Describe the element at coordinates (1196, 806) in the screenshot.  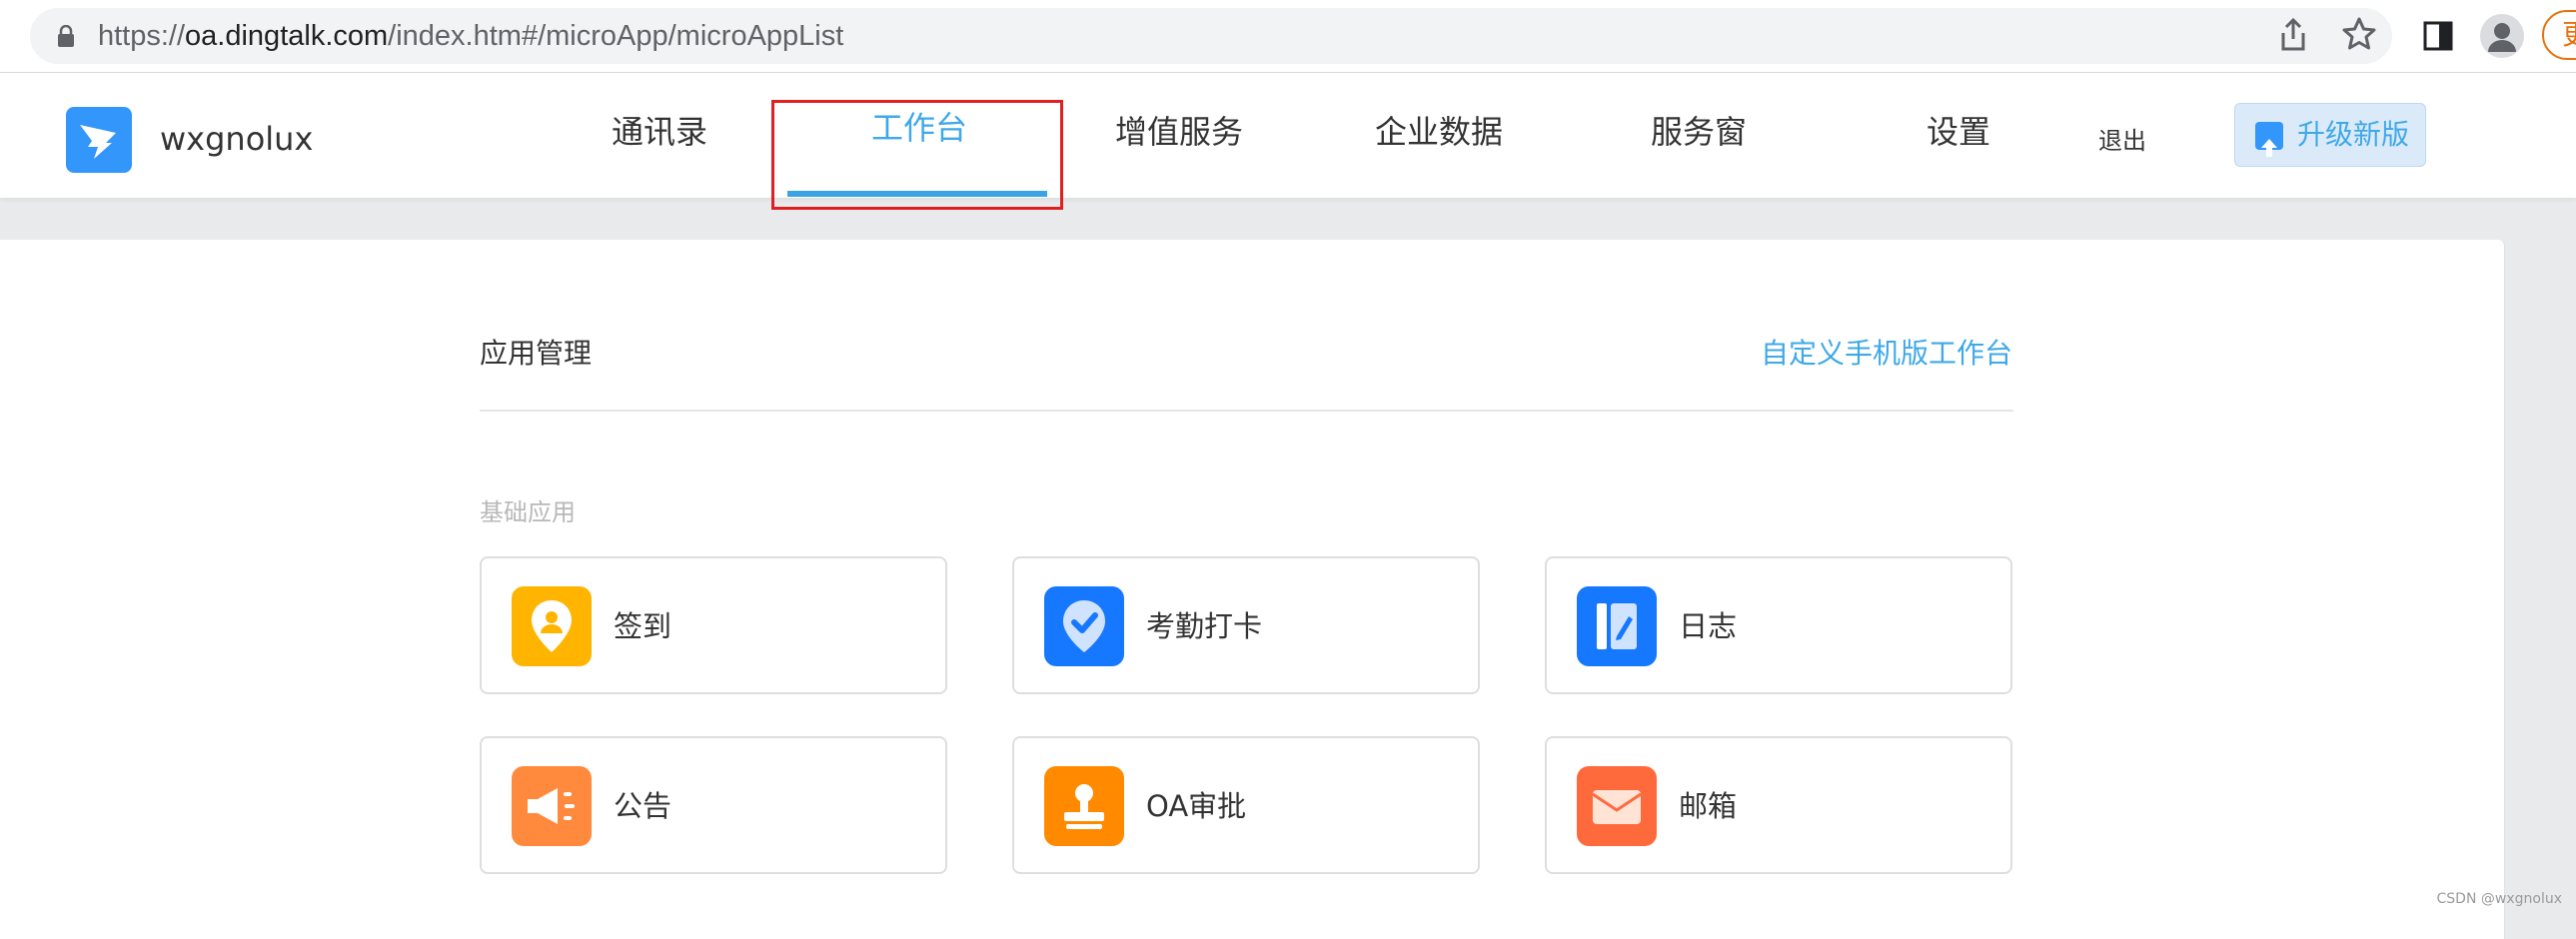
I see `app-name: OA审批` at that location.